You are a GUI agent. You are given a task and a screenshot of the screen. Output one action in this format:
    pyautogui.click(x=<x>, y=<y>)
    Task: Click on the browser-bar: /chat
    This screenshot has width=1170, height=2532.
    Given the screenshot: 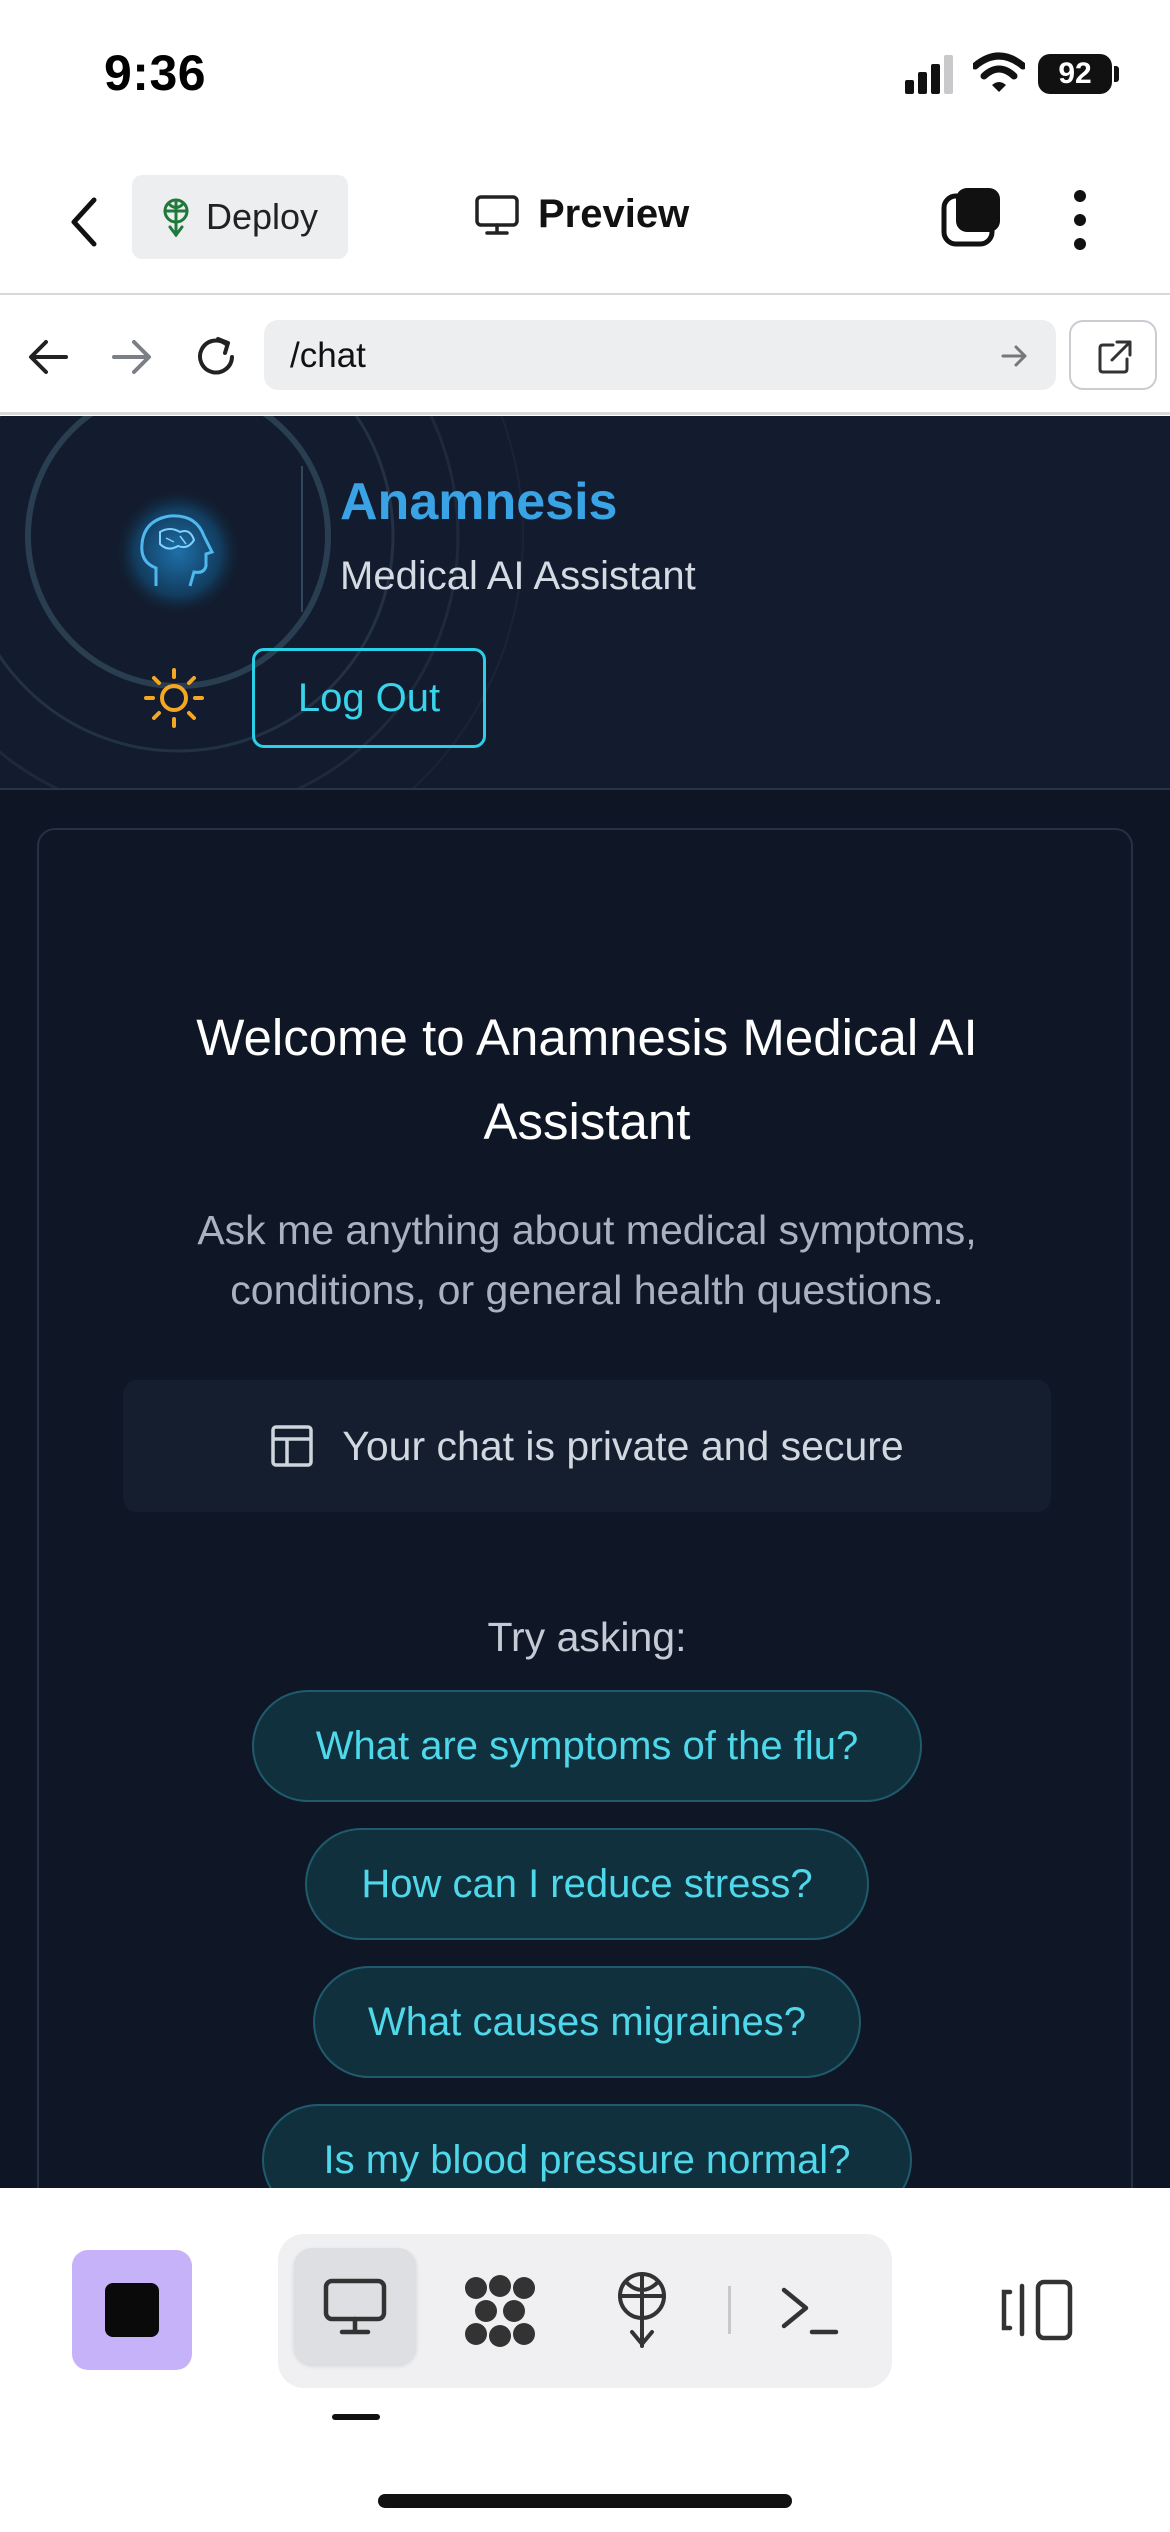 What is the action you would take?
    pyautogui.click(x=585, y=356)
    